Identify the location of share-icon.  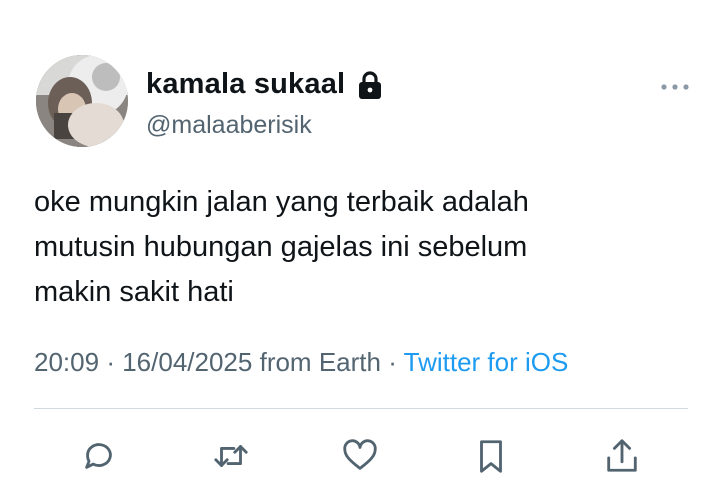
(622, 455).